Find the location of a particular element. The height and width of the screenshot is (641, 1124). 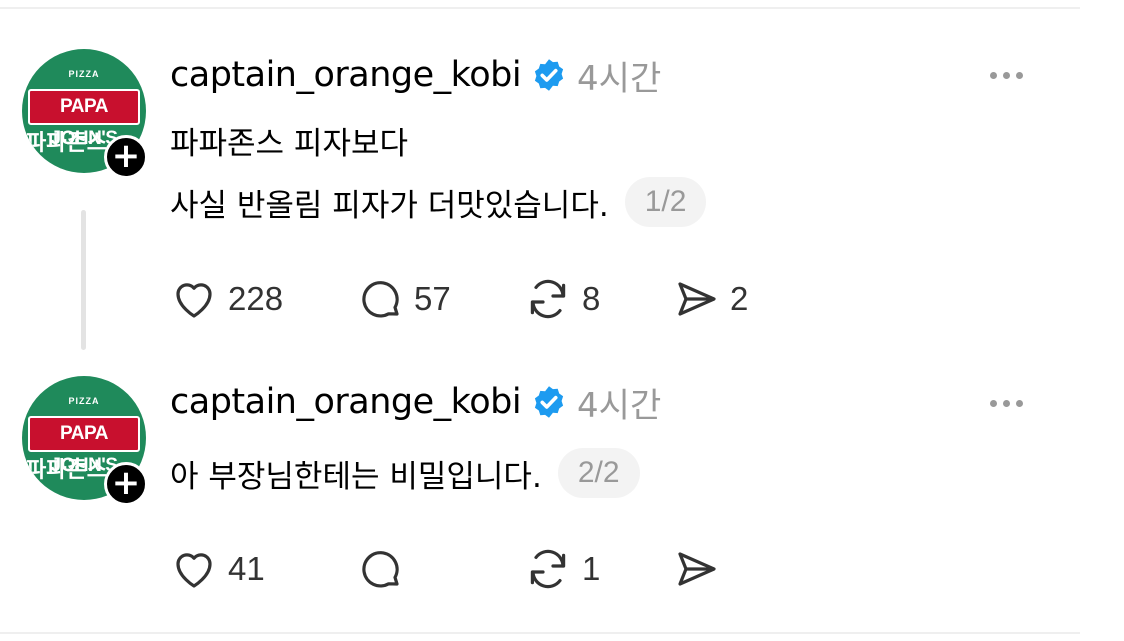

bottom-divider is located at coordinates (540, 633).